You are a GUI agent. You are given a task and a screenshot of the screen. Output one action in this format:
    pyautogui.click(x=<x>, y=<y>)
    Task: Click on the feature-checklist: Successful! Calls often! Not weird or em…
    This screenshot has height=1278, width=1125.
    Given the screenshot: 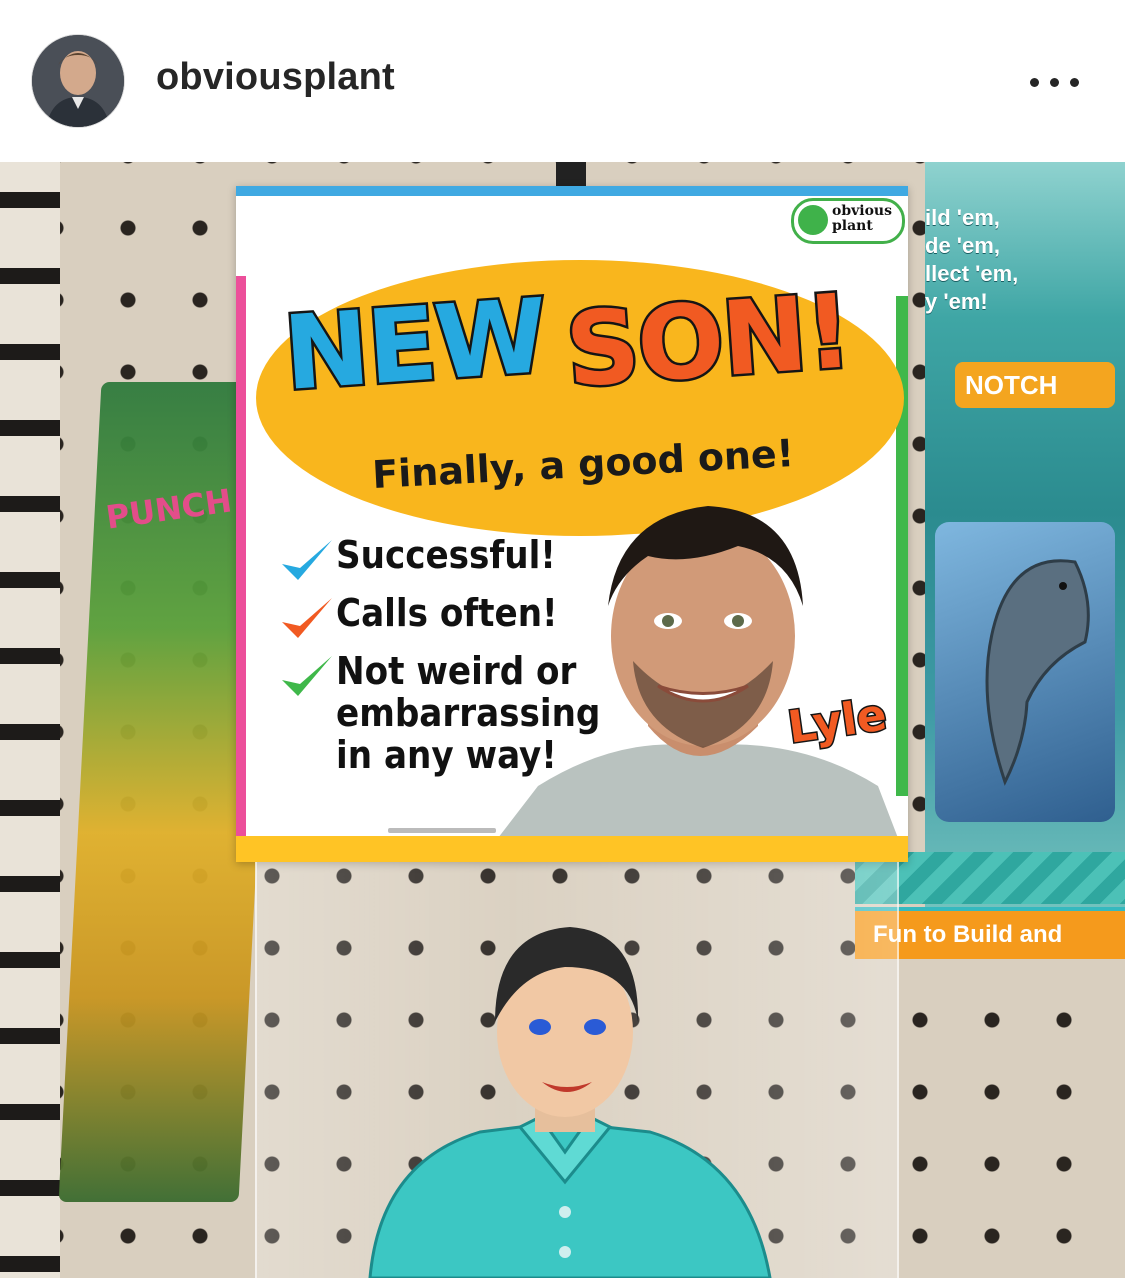 What is the action you would take?
    pyautogui.click(x=448, y=657)
    